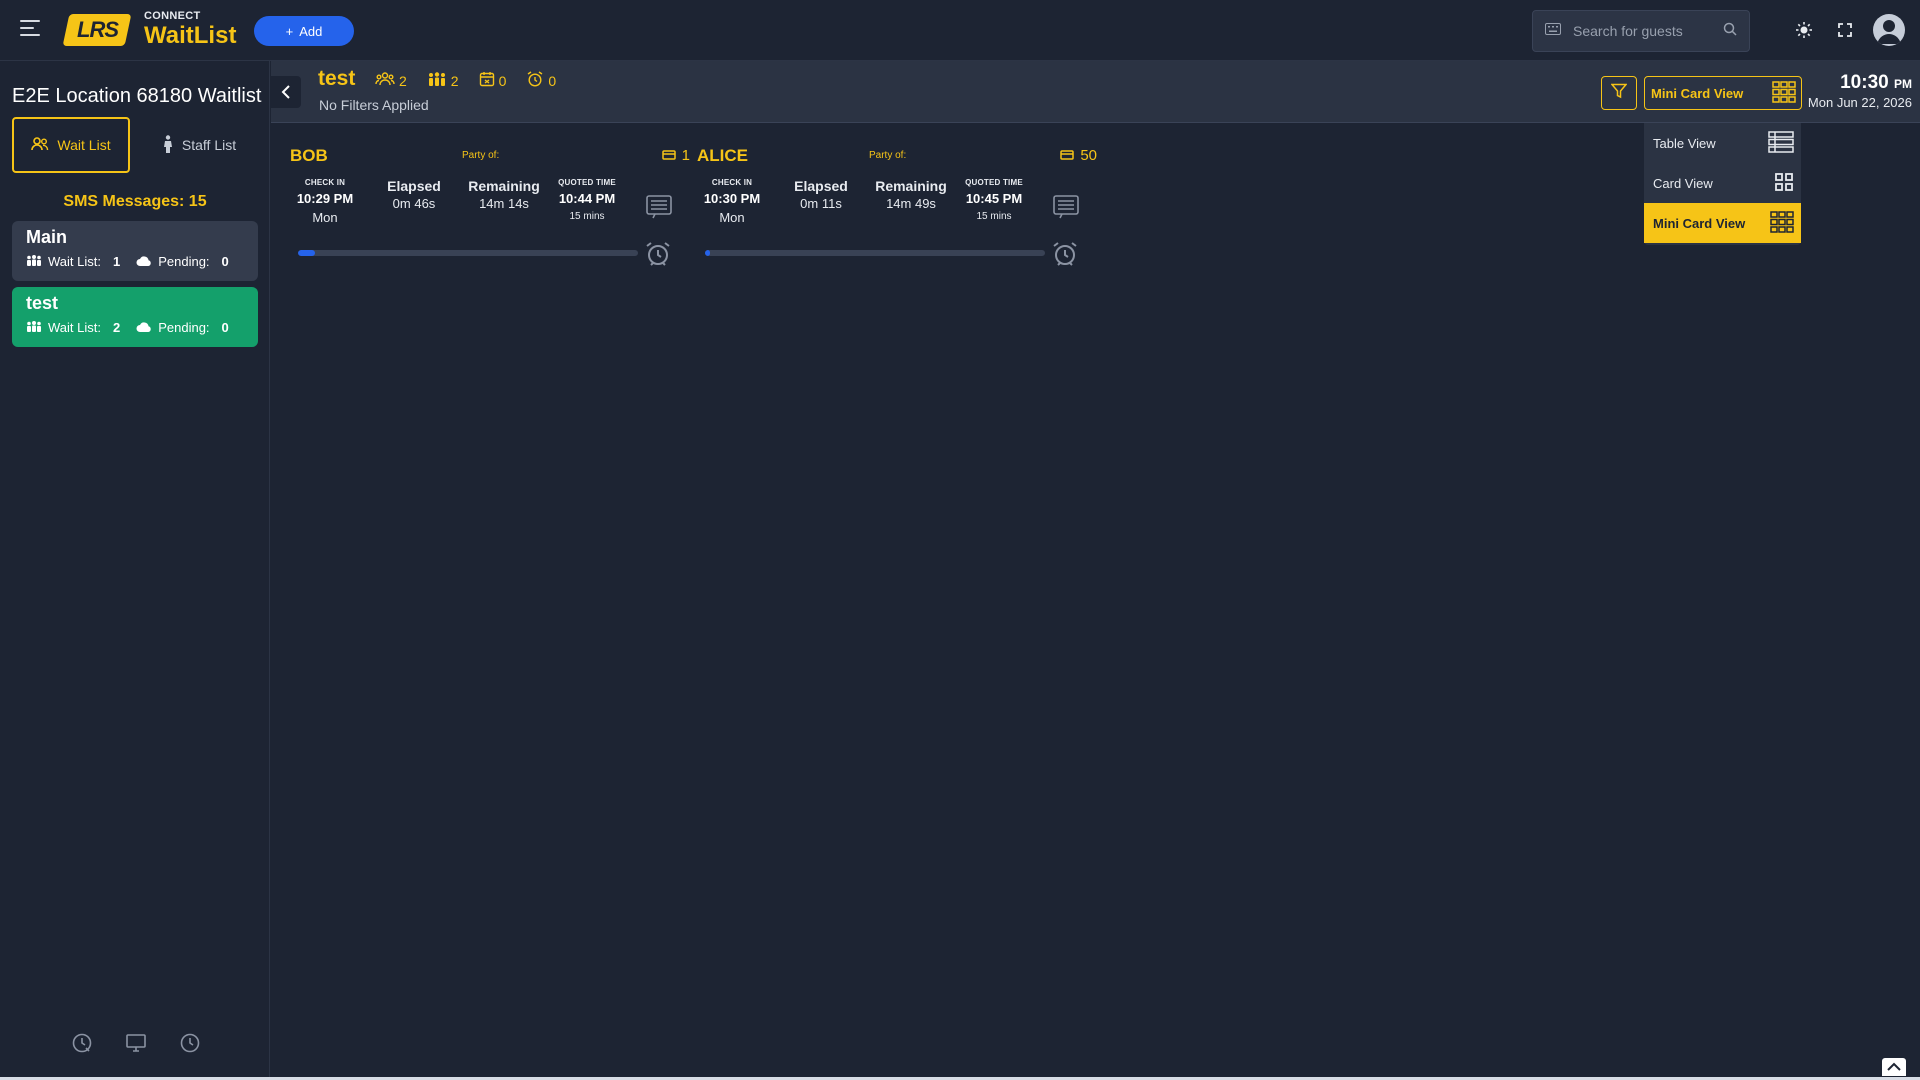 Image resolution: width=1920 pixels, height=1080 pixels. I want to click on cloud-icon, so click(144, 261).